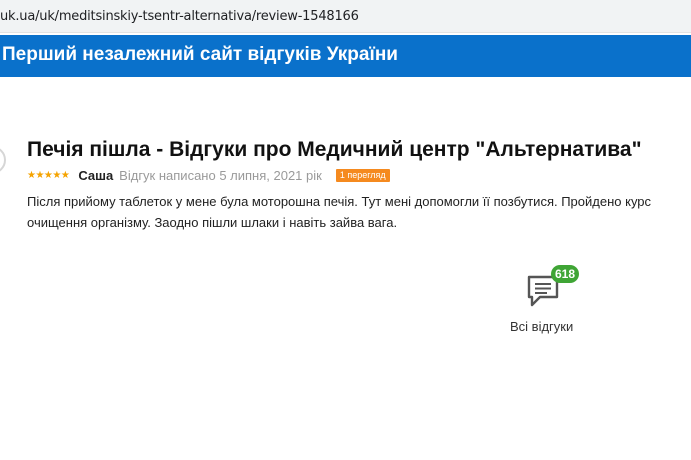 The height and width of the screenshot is (460, 691). Describe the element at coordinates (220, 175) in the screenshot. I see `review-date: Відгук написано 5 липня, 2021 рік` at that location.